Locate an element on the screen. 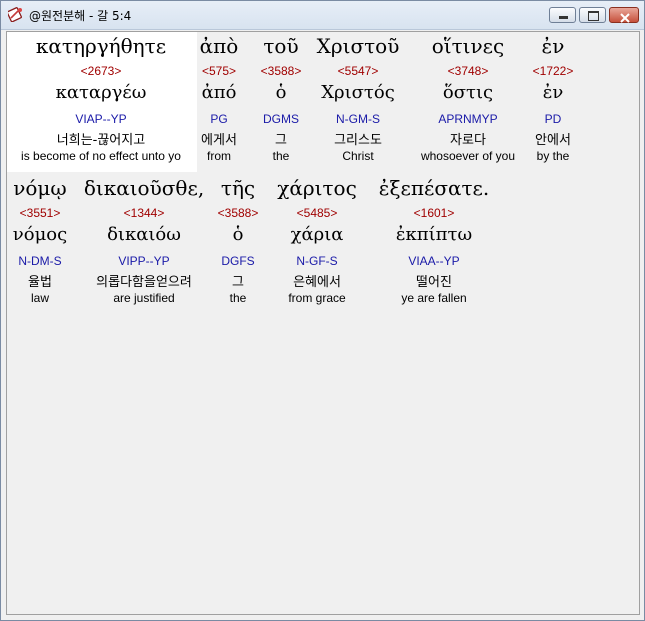 This screenshot has height=621, width=645. maximize-button is located at coordinates (592, 15).